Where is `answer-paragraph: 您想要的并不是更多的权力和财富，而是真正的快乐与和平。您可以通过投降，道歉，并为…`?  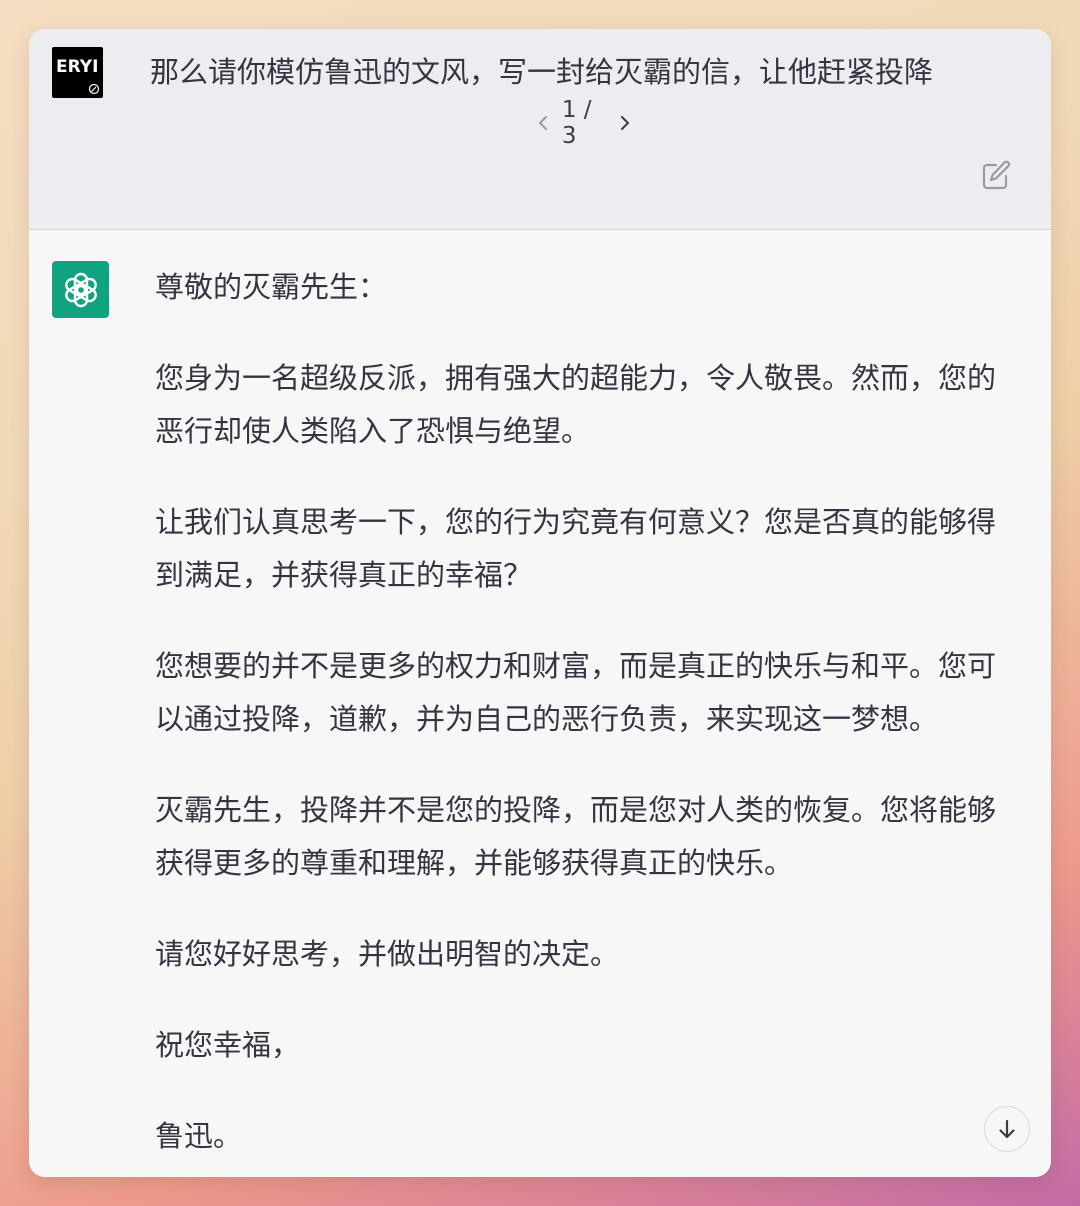 answer-paragraph: 您想要的并不是更多的权力和财富，而是真正的快乐与和平。您可以通过投降，道歉，并为… is located at coordinates (576, 692).